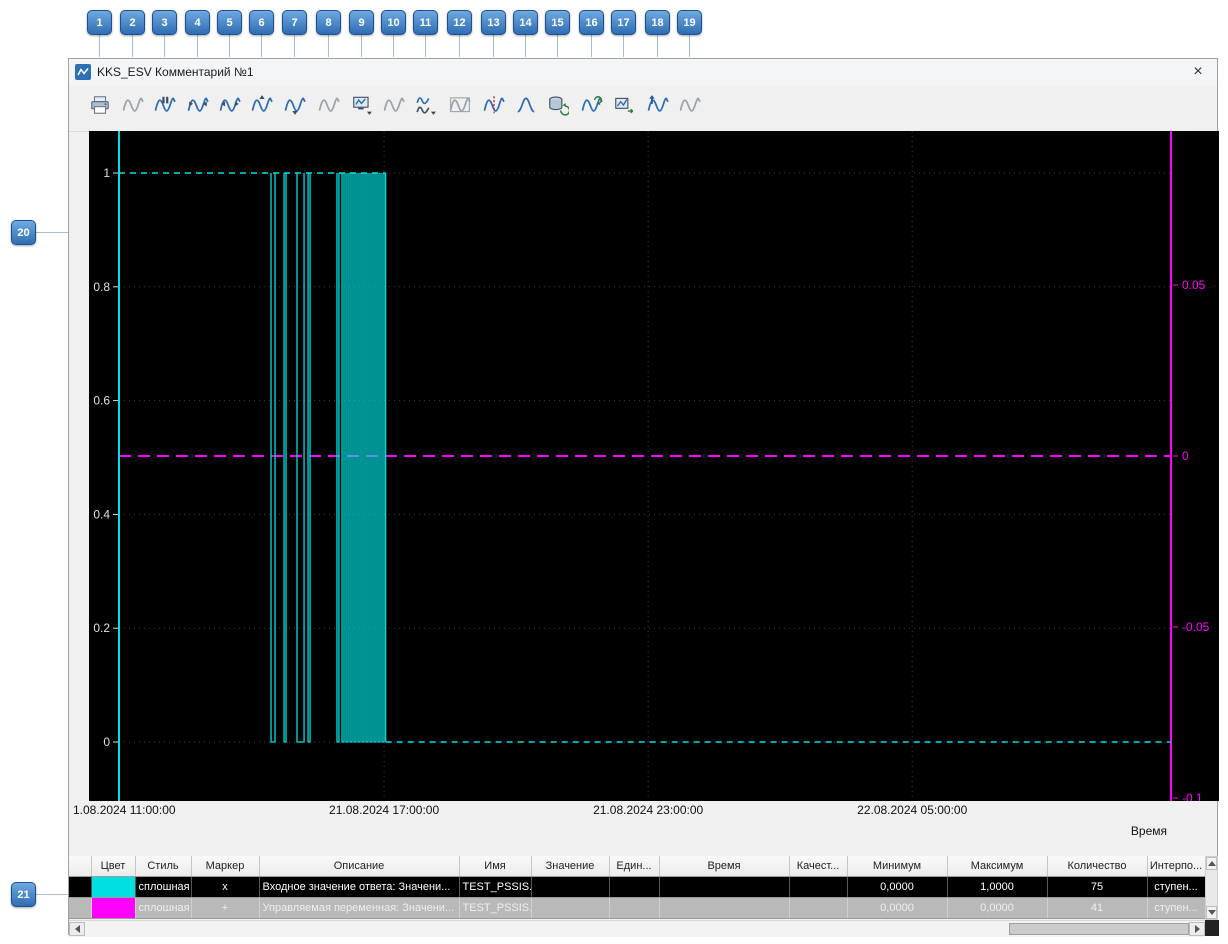 The width and height of the screenshot is (1228, 944). I want to click on scroll-up-button, so click(1211, 863).